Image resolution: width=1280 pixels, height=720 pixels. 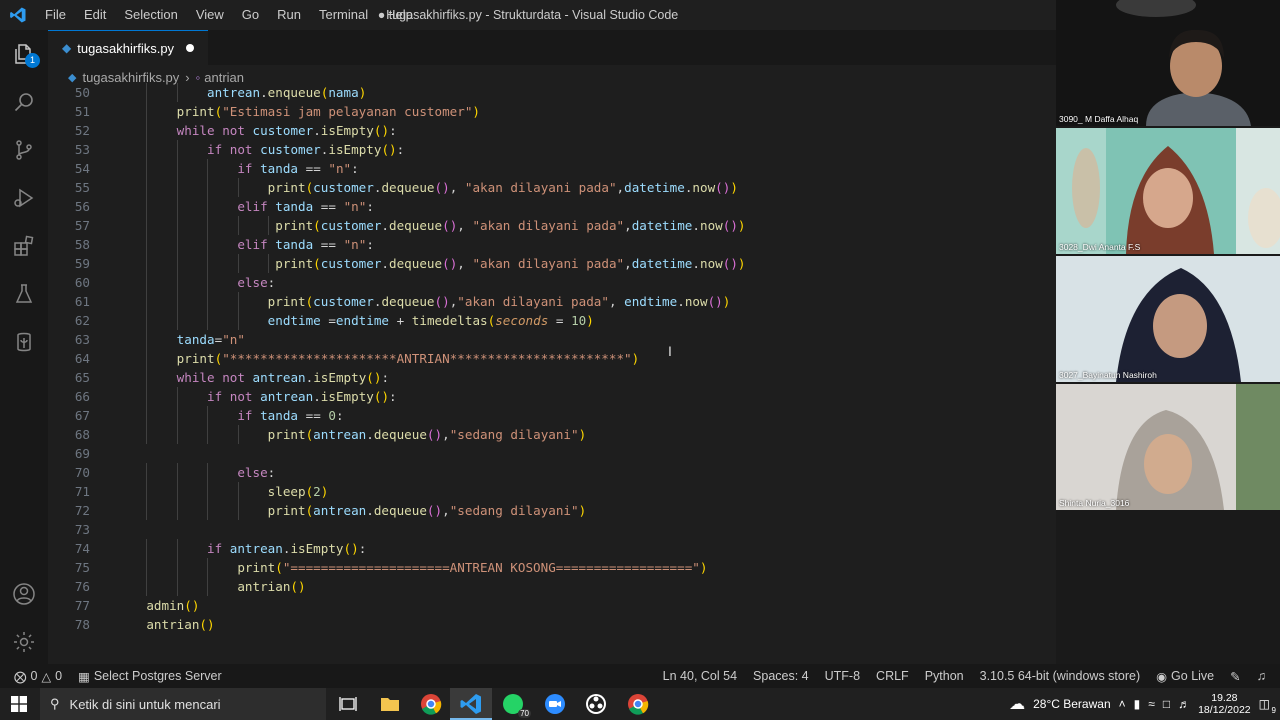 What do you see at coordinates (552, 491) in the screenshot?
I see `code-line: 71 sleep(2)` at bounding box center [552, 491].